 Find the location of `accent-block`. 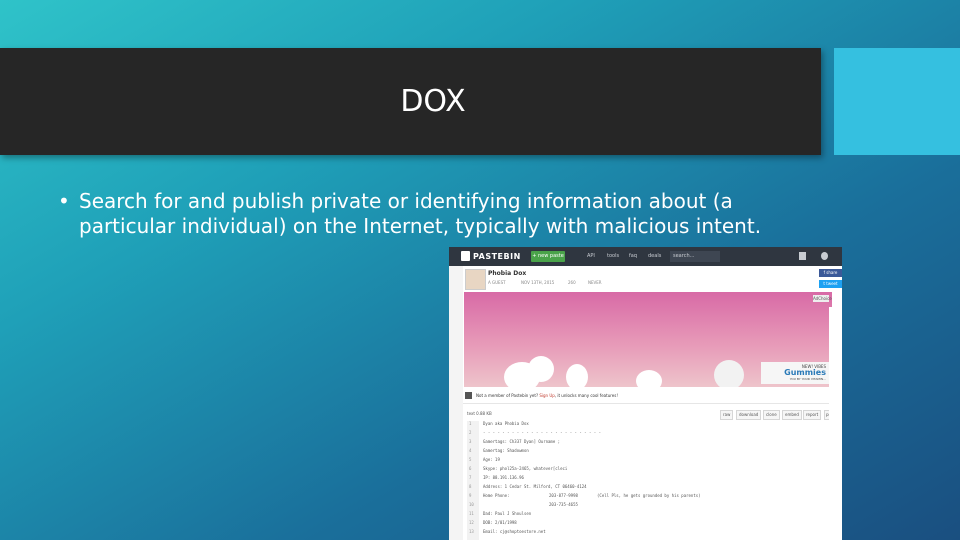

accent-block is located at coordinates (897, 101).